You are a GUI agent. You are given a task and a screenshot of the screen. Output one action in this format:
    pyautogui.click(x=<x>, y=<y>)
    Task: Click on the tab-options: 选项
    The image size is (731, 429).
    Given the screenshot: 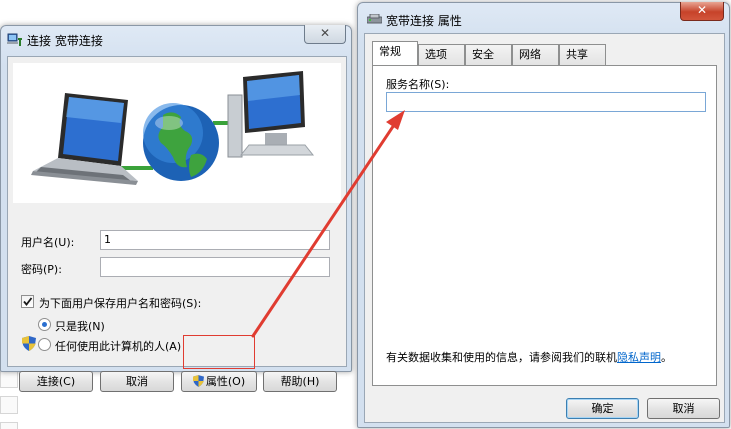 What is the action you would take?
    pyautogui.click(x=441, y=54)
    